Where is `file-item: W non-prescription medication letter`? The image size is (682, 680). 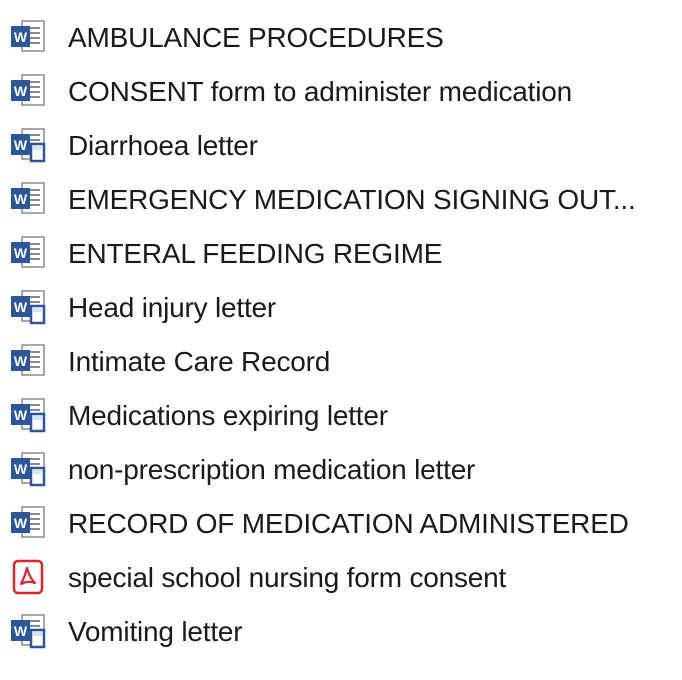
file-item: W non-prescription medication letter is located at coordinates (341, 469).